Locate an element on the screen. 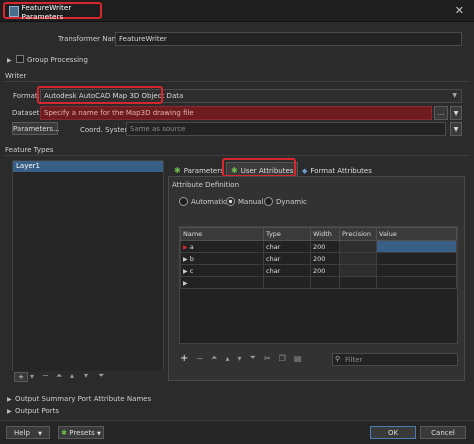 Image resolution: width=474 pixels, height=444 pixels. format-highlight is located at coordinates (100, 95).